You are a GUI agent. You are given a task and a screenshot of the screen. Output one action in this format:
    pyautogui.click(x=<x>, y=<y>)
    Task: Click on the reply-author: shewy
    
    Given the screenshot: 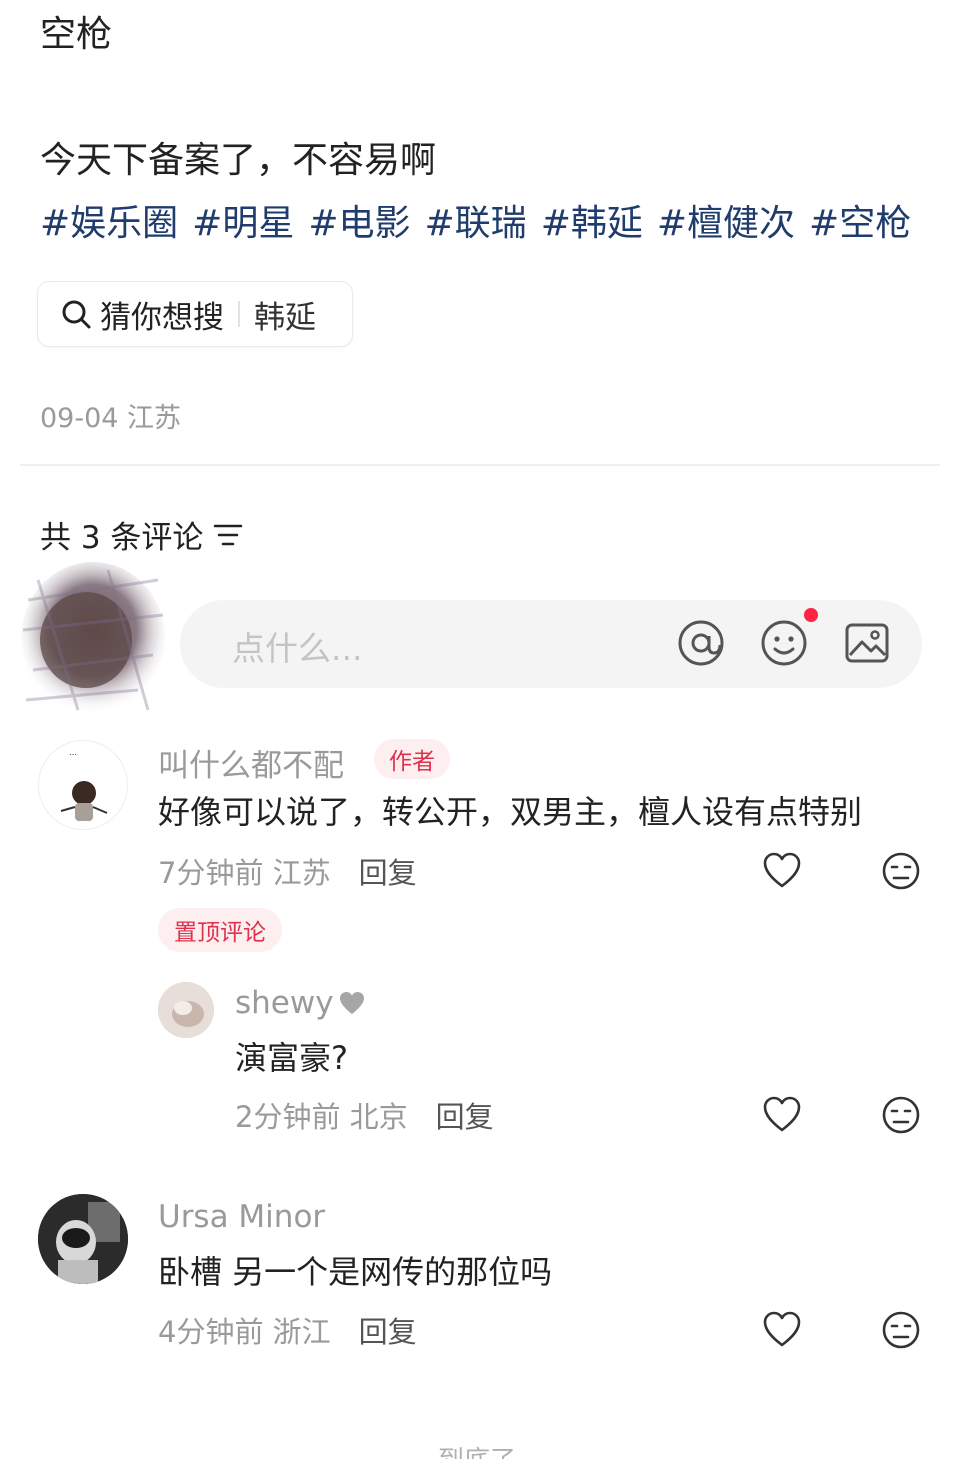 What is the action you would take?
    pyautogui.click(x=284, y=1003)
    